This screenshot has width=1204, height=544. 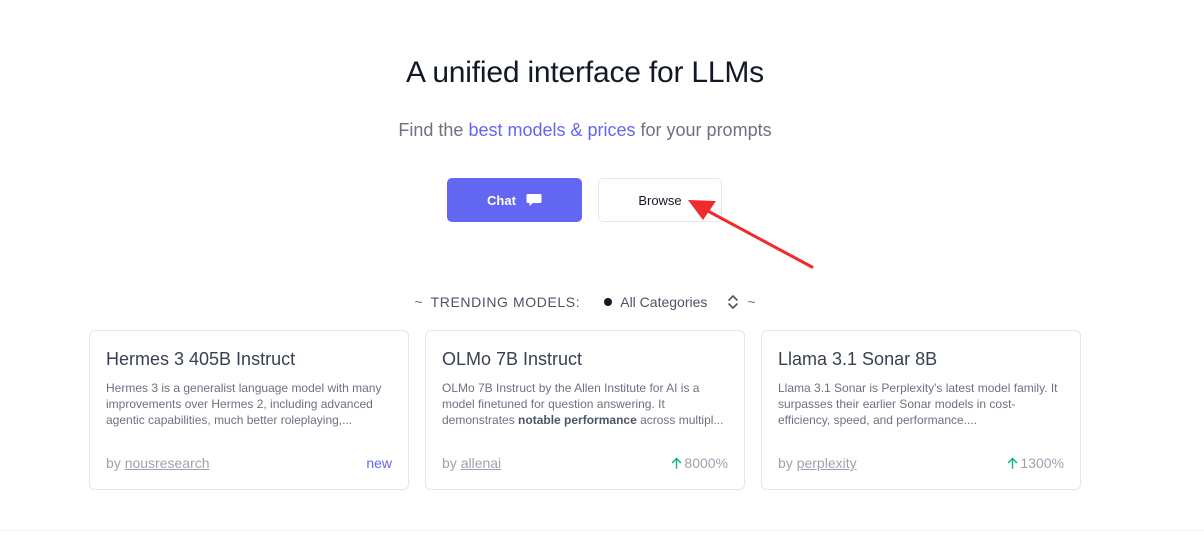 I want to click on growth-value: 1300%, so click(x=1042, y=463).